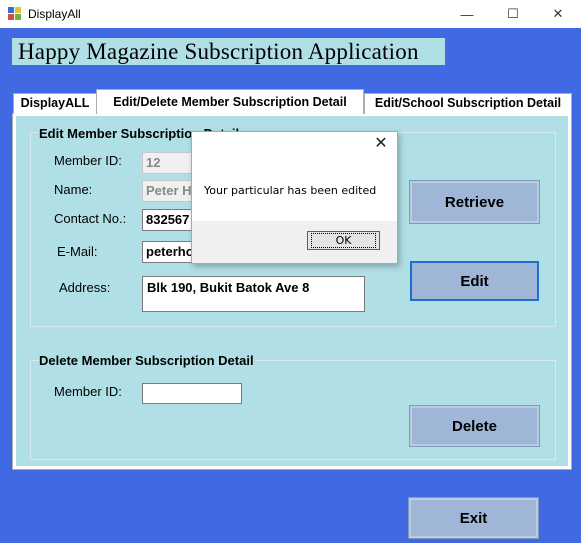 The image size is (581, 543). I want to click on delete-member-group-title: Delete Member Subscription Detail, so click(147, 360).